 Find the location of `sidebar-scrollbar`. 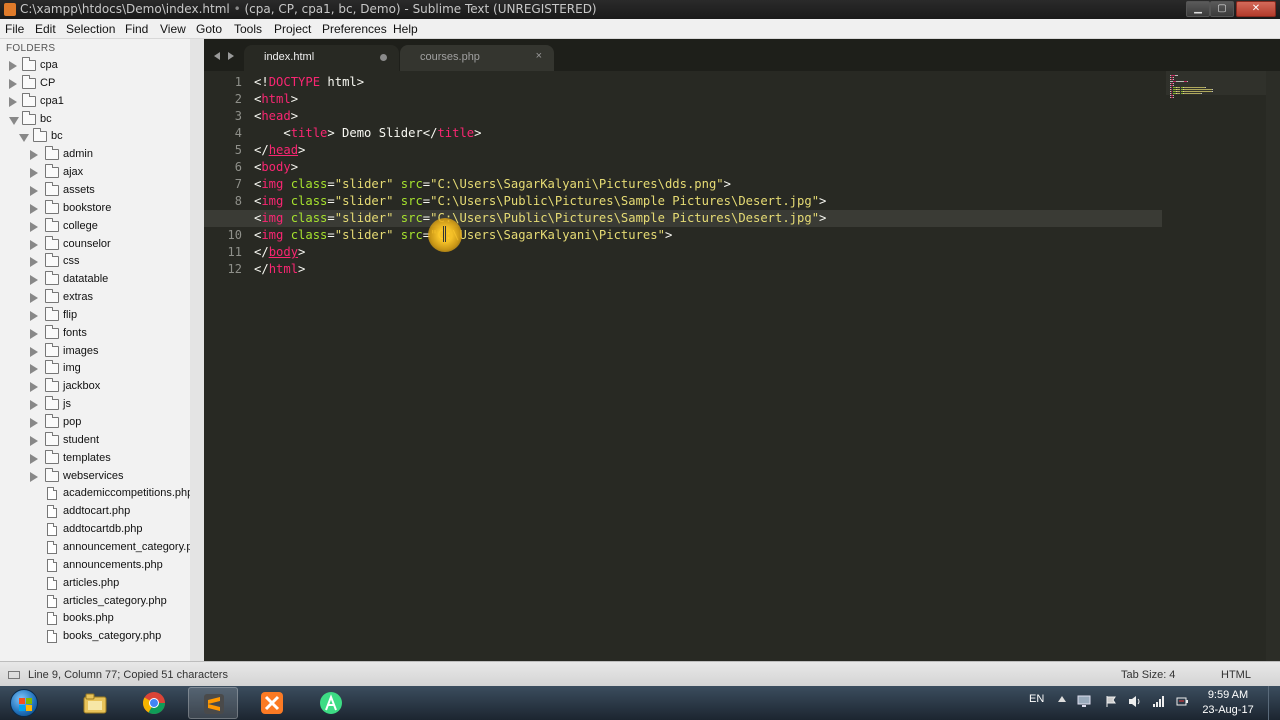

sidebar-scrollbar is located at coordinates (197, 350).